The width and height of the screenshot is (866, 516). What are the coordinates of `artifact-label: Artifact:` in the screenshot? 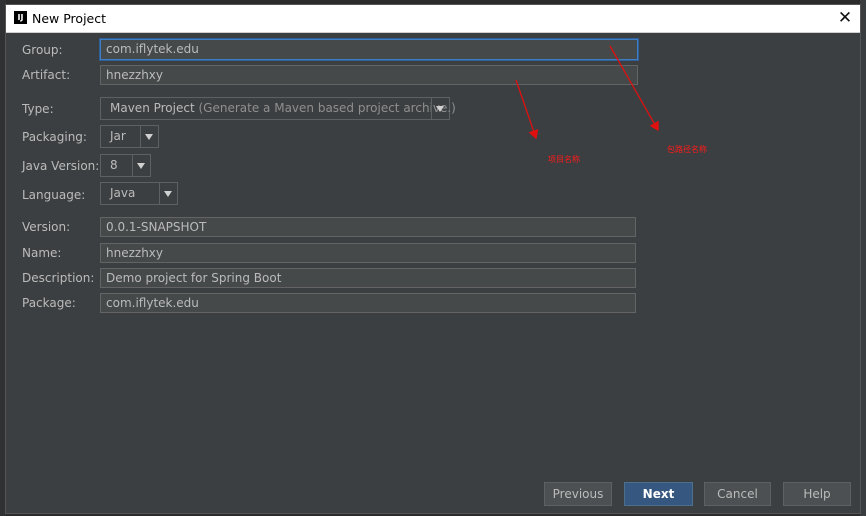 It's located at (46, 75).